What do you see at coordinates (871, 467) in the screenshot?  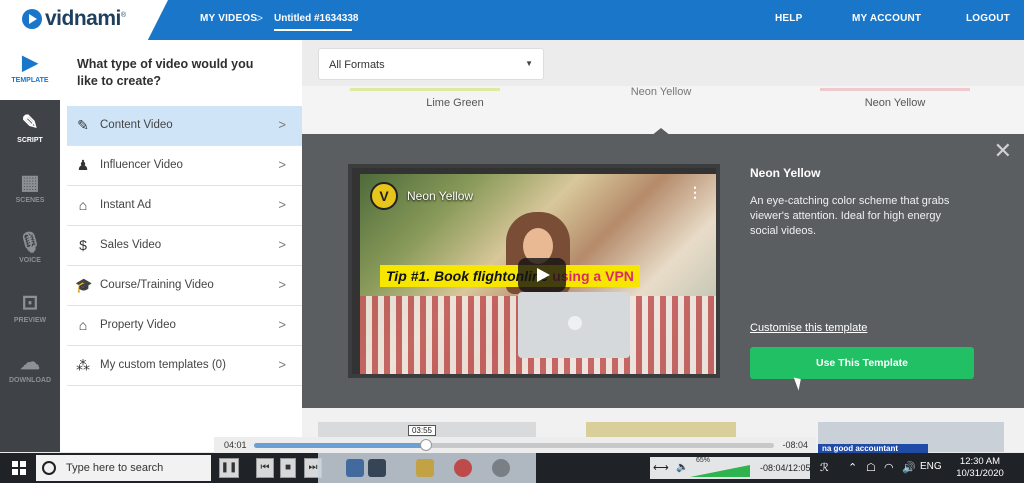 I see `network-icon: ☖` at bounding box center [871, 467].